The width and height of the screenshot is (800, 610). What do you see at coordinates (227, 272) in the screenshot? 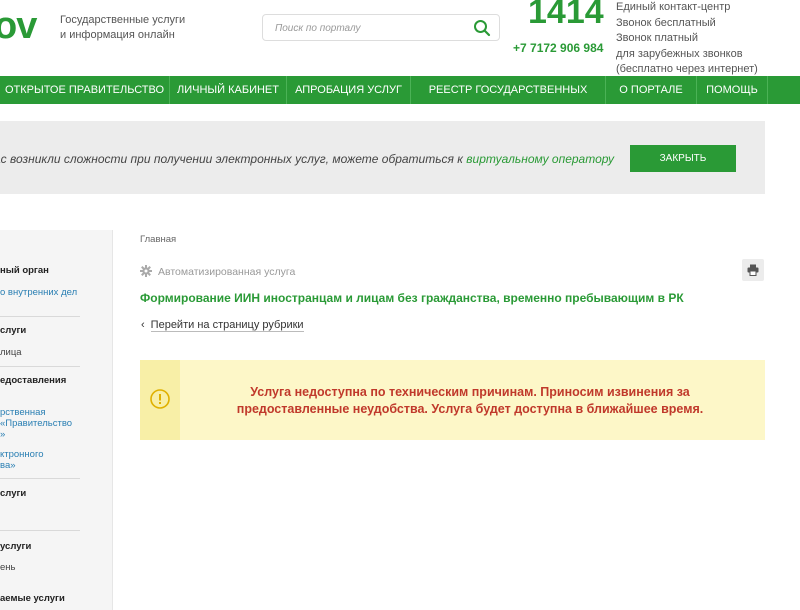
I see `service-type-label: Автоматизированная услуга` at bounding box center [227, 272].